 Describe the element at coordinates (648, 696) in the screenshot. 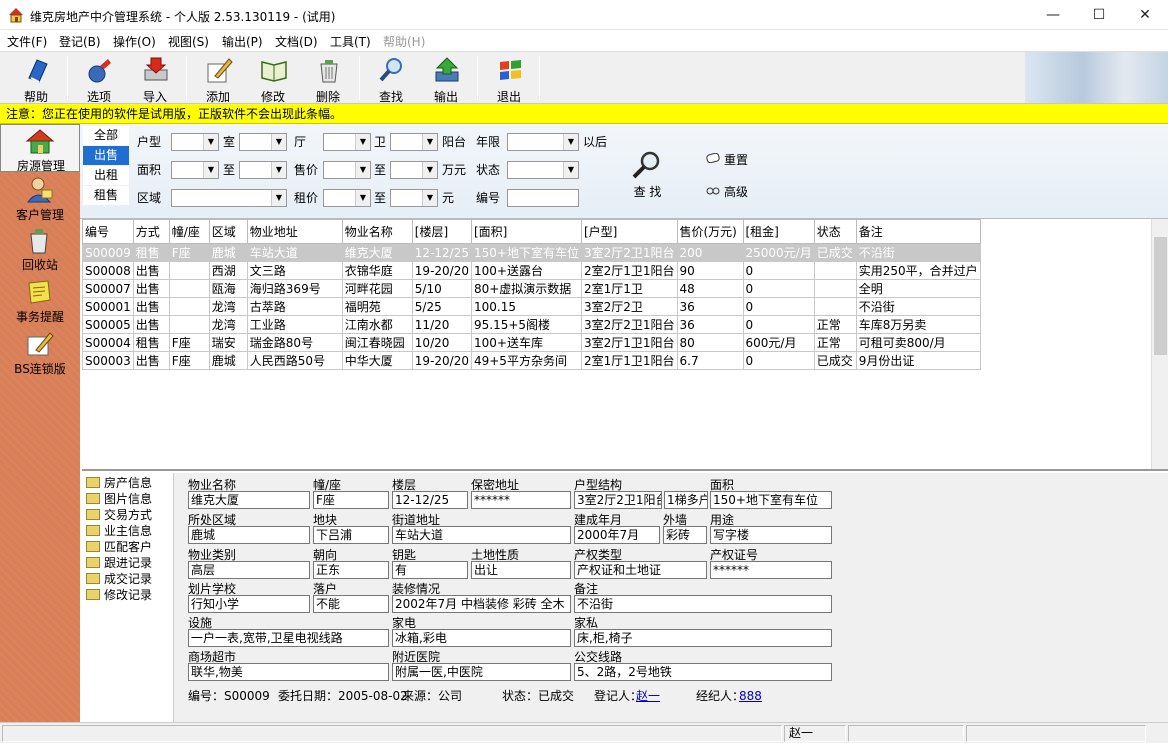

I see `registrar-link: 赵一` at that location.